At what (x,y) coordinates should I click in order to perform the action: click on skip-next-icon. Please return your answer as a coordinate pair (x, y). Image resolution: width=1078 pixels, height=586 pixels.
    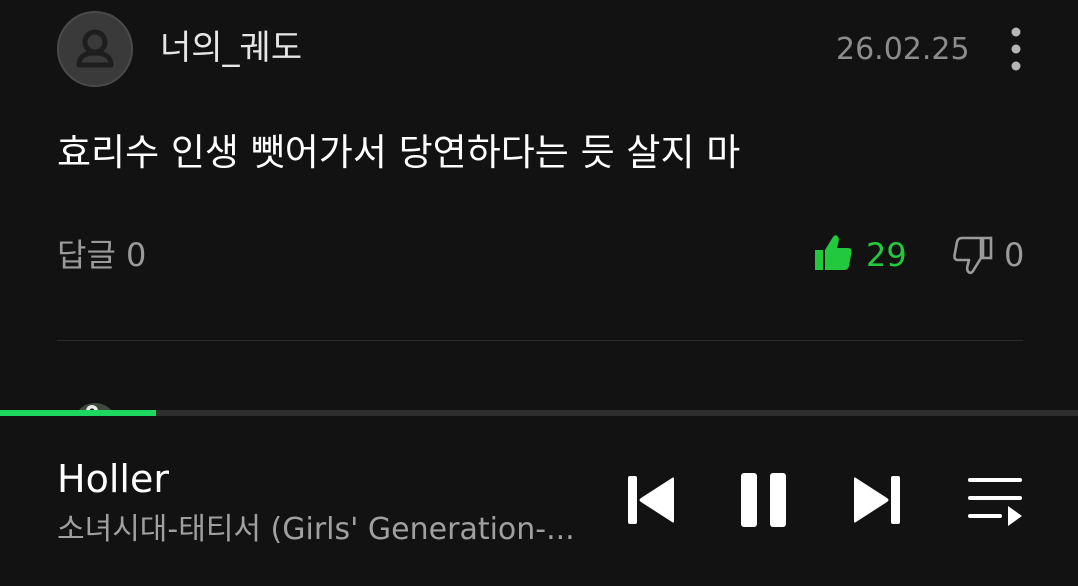
    Looking at the image, I should click on (877, 500).